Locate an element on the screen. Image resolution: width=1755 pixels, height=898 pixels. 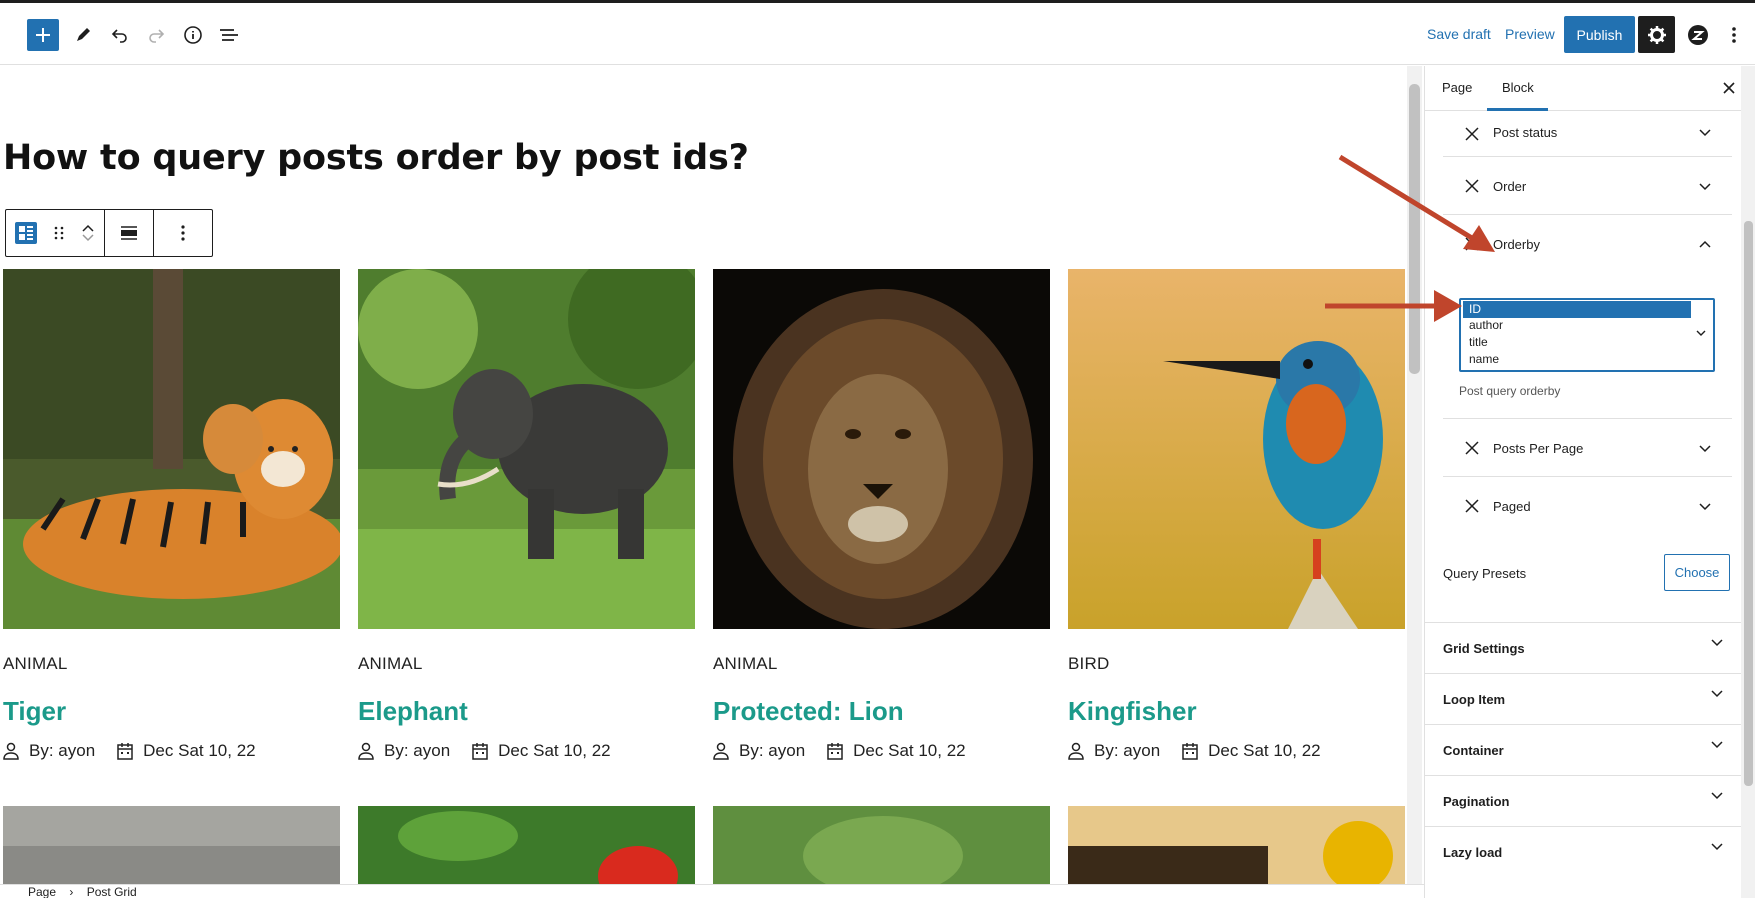
canvas-scroll-thumb is located at coordinates (1414, 229).